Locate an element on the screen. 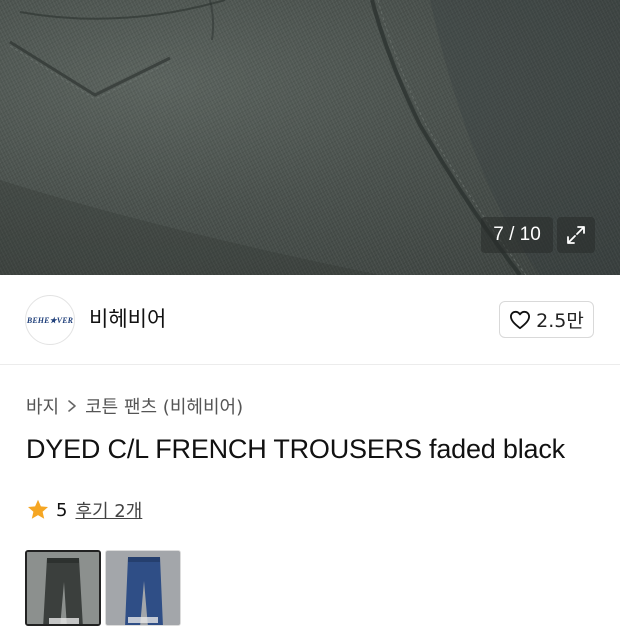  heart-outline-icon is located at coordinates (520, 319).